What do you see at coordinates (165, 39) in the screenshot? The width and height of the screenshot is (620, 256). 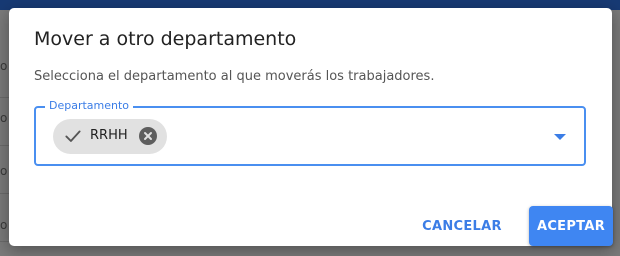 I see `dialog-title: Mover a otro departamento` at bounding box center [165, 39].